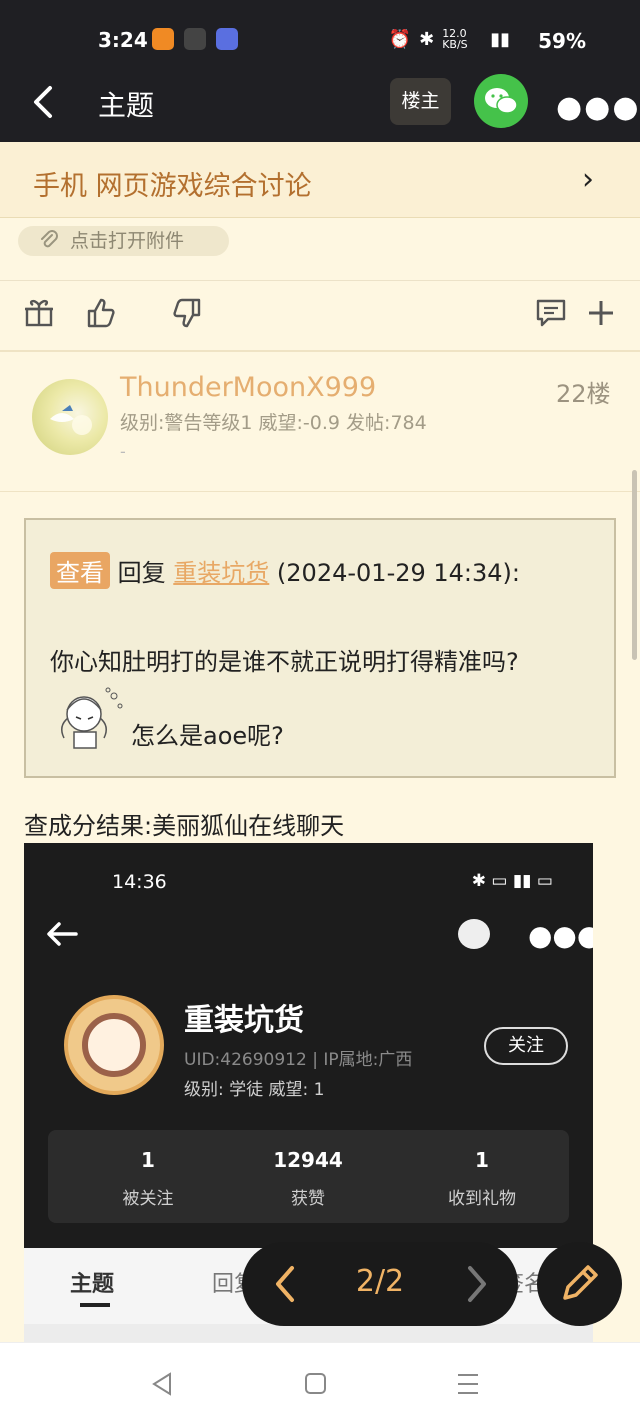  I want to click on shot-username: 重装坑货, so click(244, 1020).